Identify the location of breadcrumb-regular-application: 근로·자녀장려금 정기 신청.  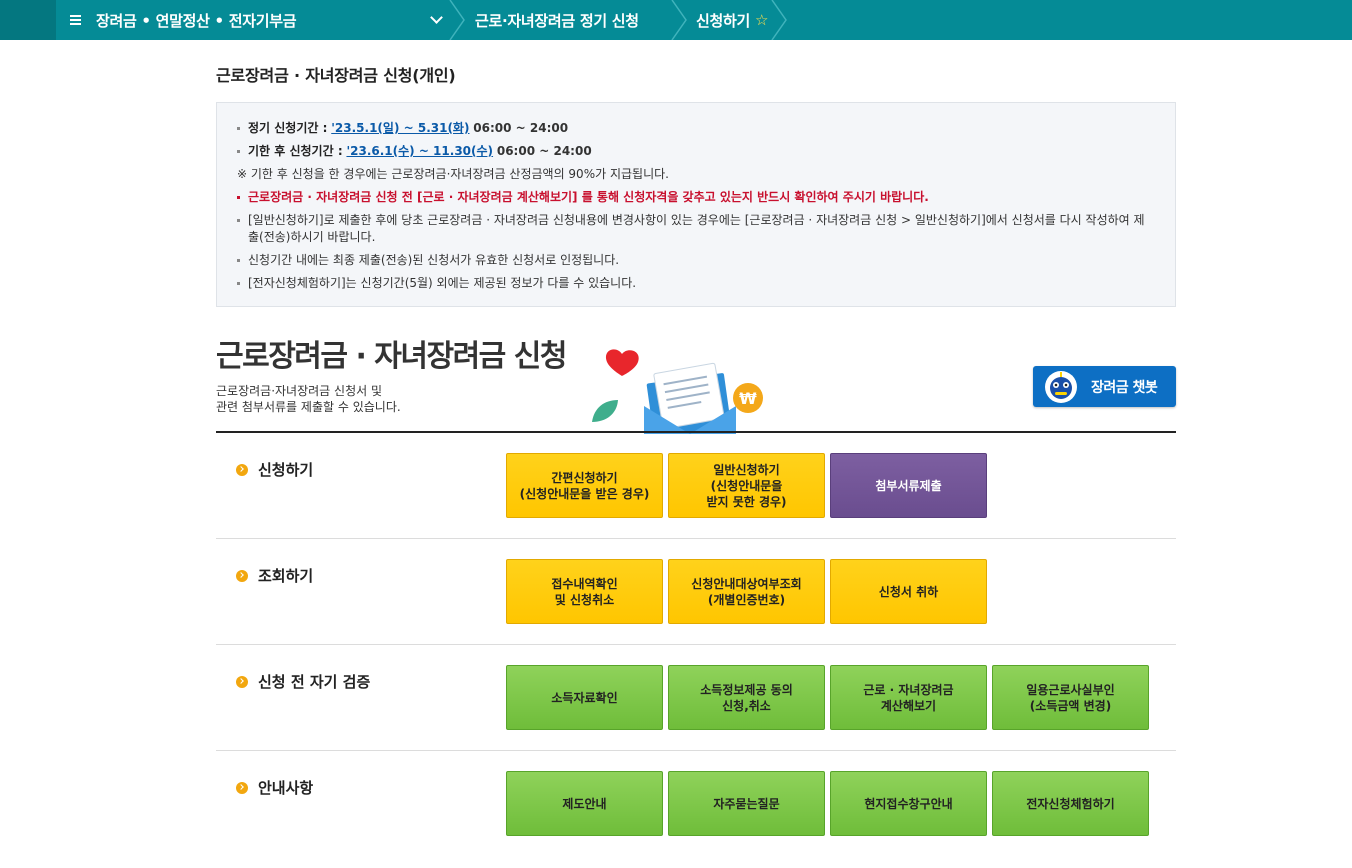
(557, 20).